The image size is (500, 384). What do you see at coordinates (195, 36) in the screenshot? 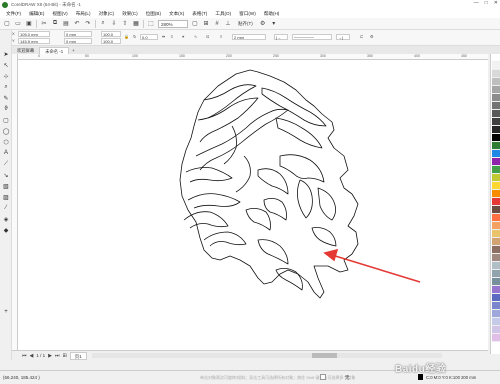
I see `smooth-curve-icon: ∿` at bounding box center [195, 36].